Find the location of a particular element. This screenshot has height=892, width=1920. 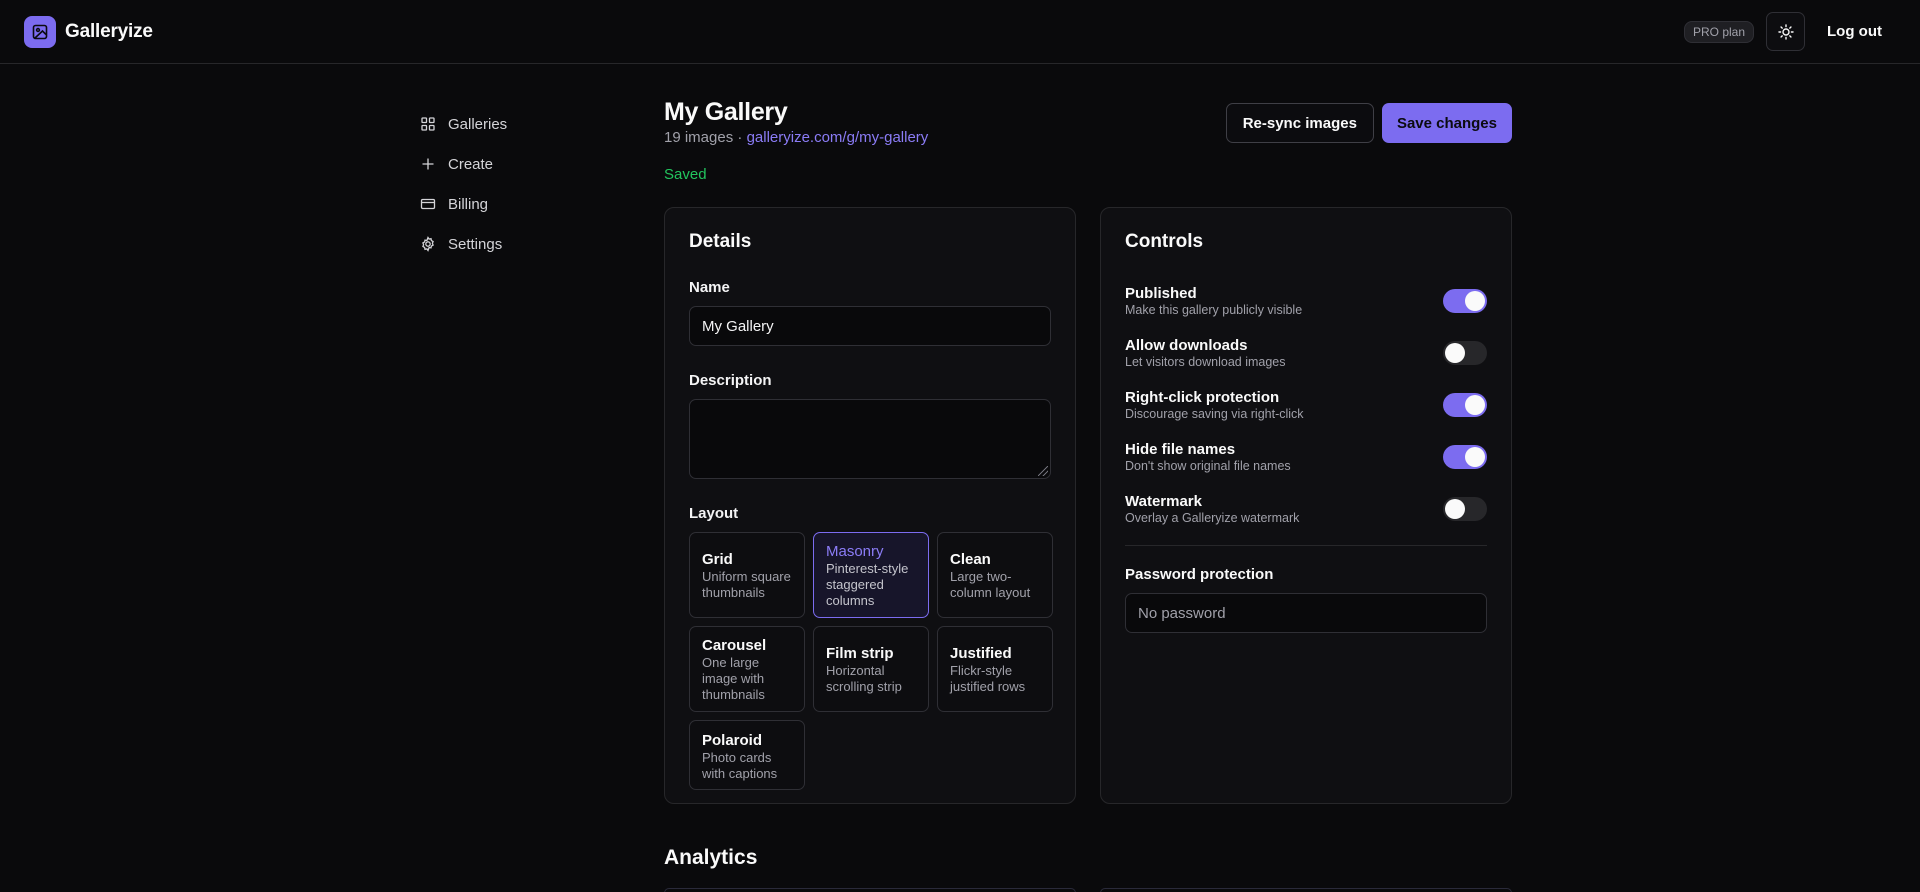

password-input: No password is located at coordinates (1306, 613).